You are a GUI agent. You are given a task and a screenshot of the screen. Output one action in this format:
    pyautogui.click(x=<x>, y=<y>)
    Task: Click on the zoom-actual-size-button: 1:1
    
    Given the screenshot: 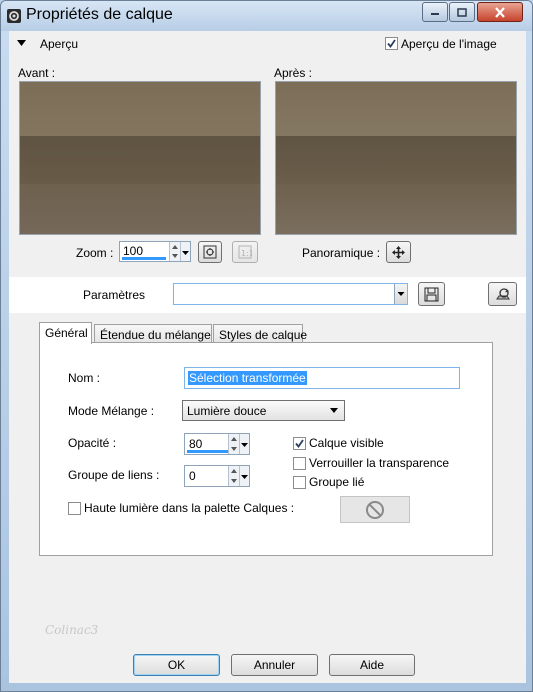 What is the action you would take?
    pyautogui.click(x=245, y=252)
    